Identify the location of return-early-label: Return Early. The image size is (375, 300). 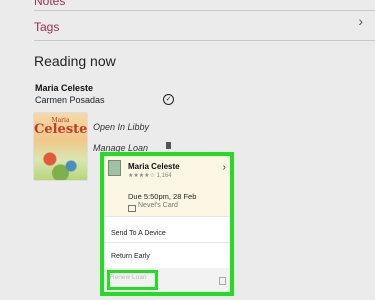
(130, 256).